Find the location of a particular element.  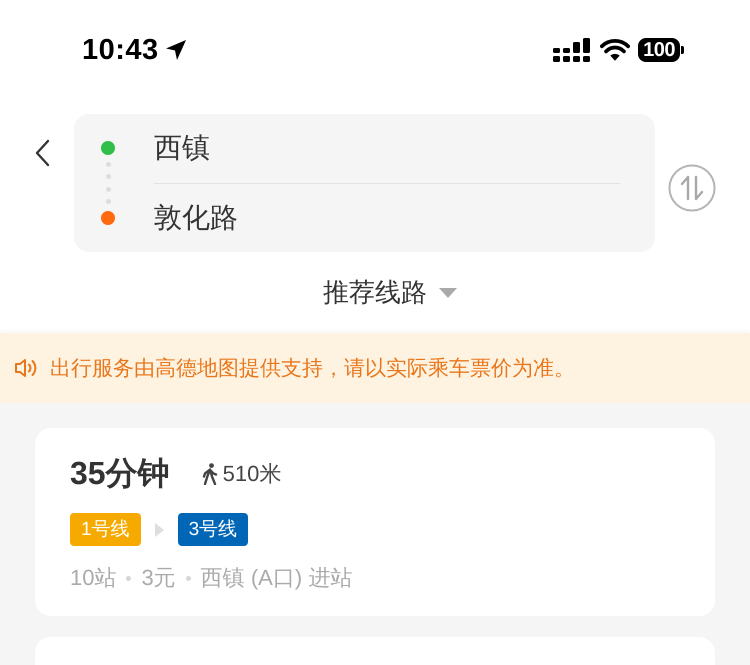

sort-dropdown: 推荐线路 is located at coordinates (375, 292).